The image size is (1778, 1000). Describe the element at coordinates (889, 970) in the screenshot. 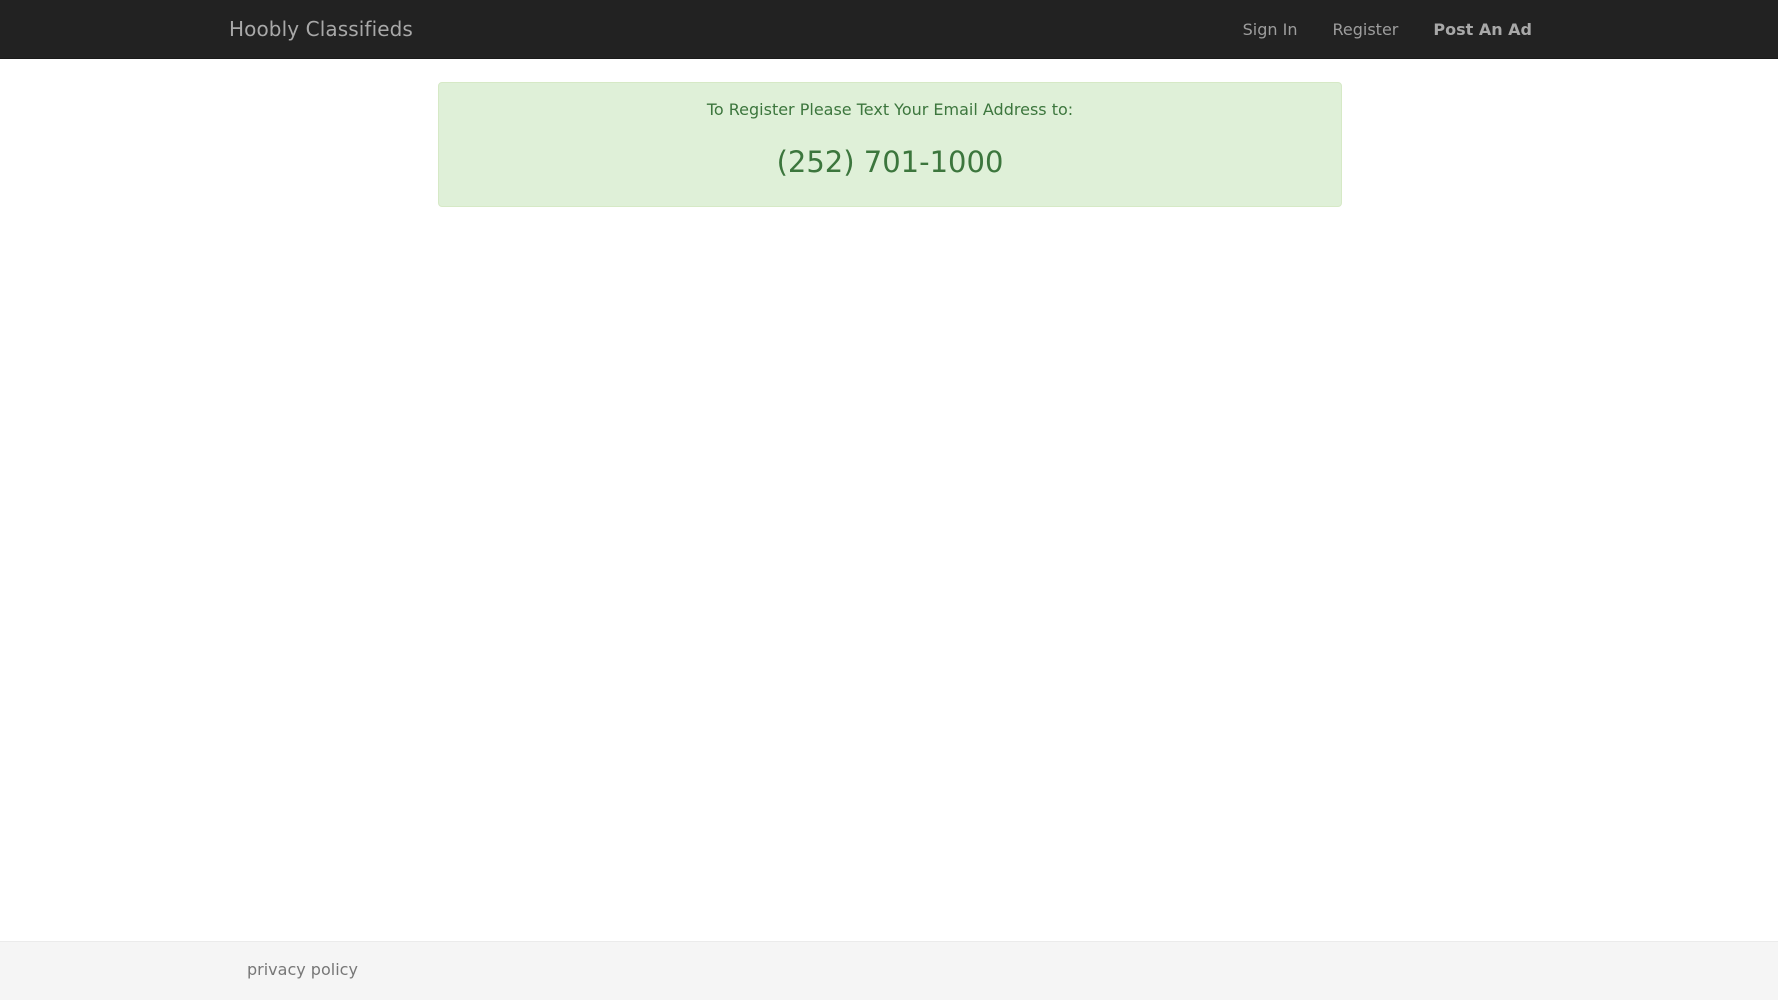

I see `footer: privacy policy` at that location.